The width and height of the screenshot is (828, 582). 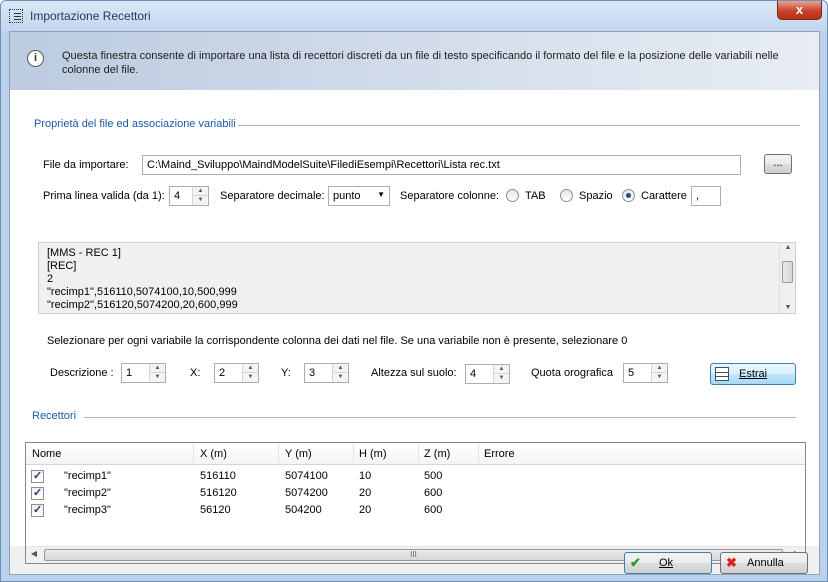 What do you see at coordinates (35, 58) in the screenshot?
I see `info-icon: i` at bounding box center [35, 58].